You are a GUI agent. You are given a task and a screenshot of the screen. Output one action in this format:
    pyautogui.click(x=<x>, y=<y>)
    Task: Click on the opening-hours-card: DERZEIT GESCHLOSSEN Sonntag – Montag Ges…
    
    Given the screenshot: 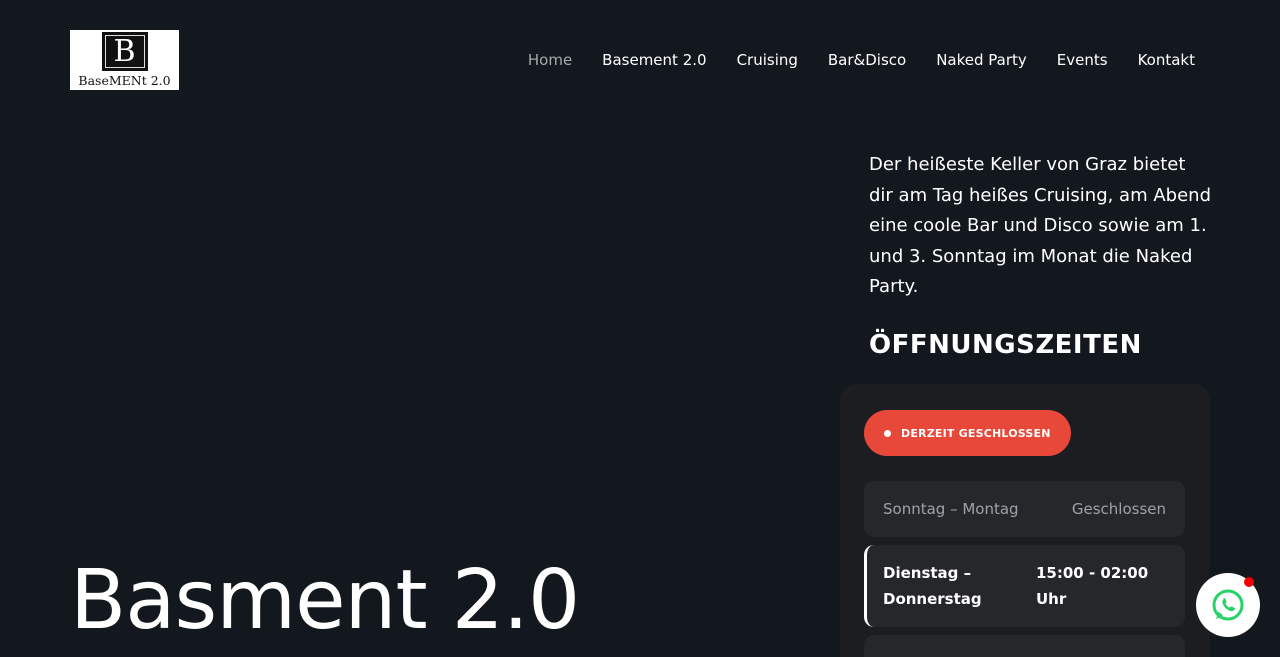 What is the action you would take?
    pyautogui.click(x=1025, y=520)
    